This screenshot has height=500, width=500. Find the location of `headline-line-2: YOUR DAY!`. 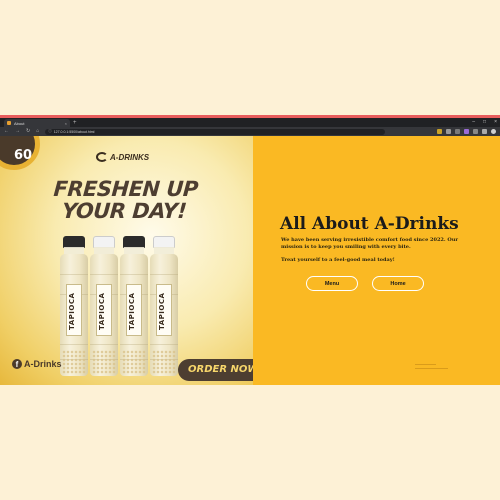

headline-line-2: YOUR DAY! is located at coordinates (124, 211).